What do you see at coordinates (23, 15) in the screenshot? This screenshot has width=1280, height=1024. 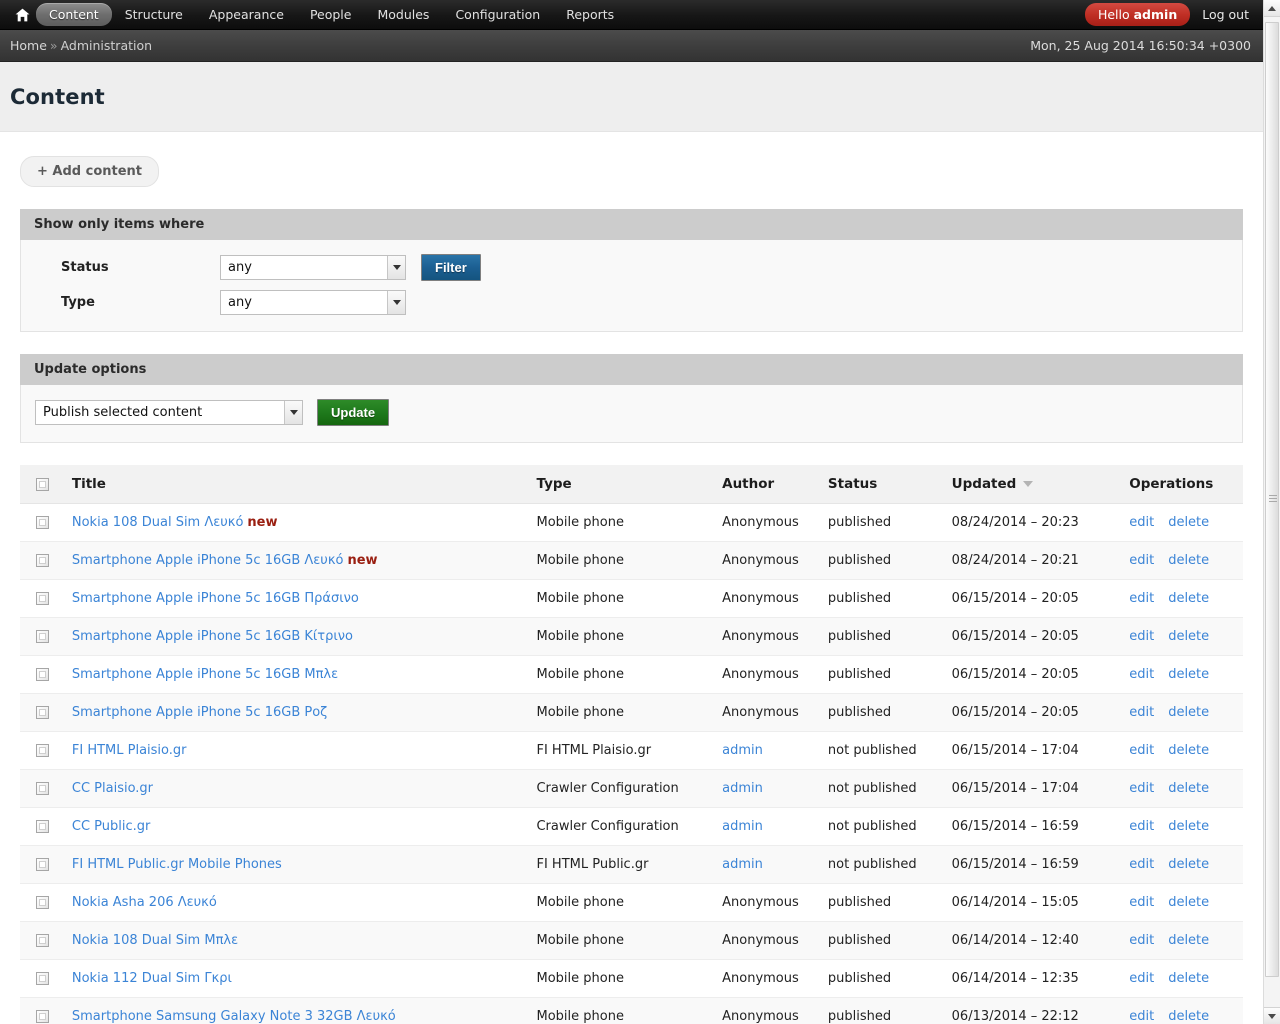 I see `home-icon` at bounding box center [23, 15].